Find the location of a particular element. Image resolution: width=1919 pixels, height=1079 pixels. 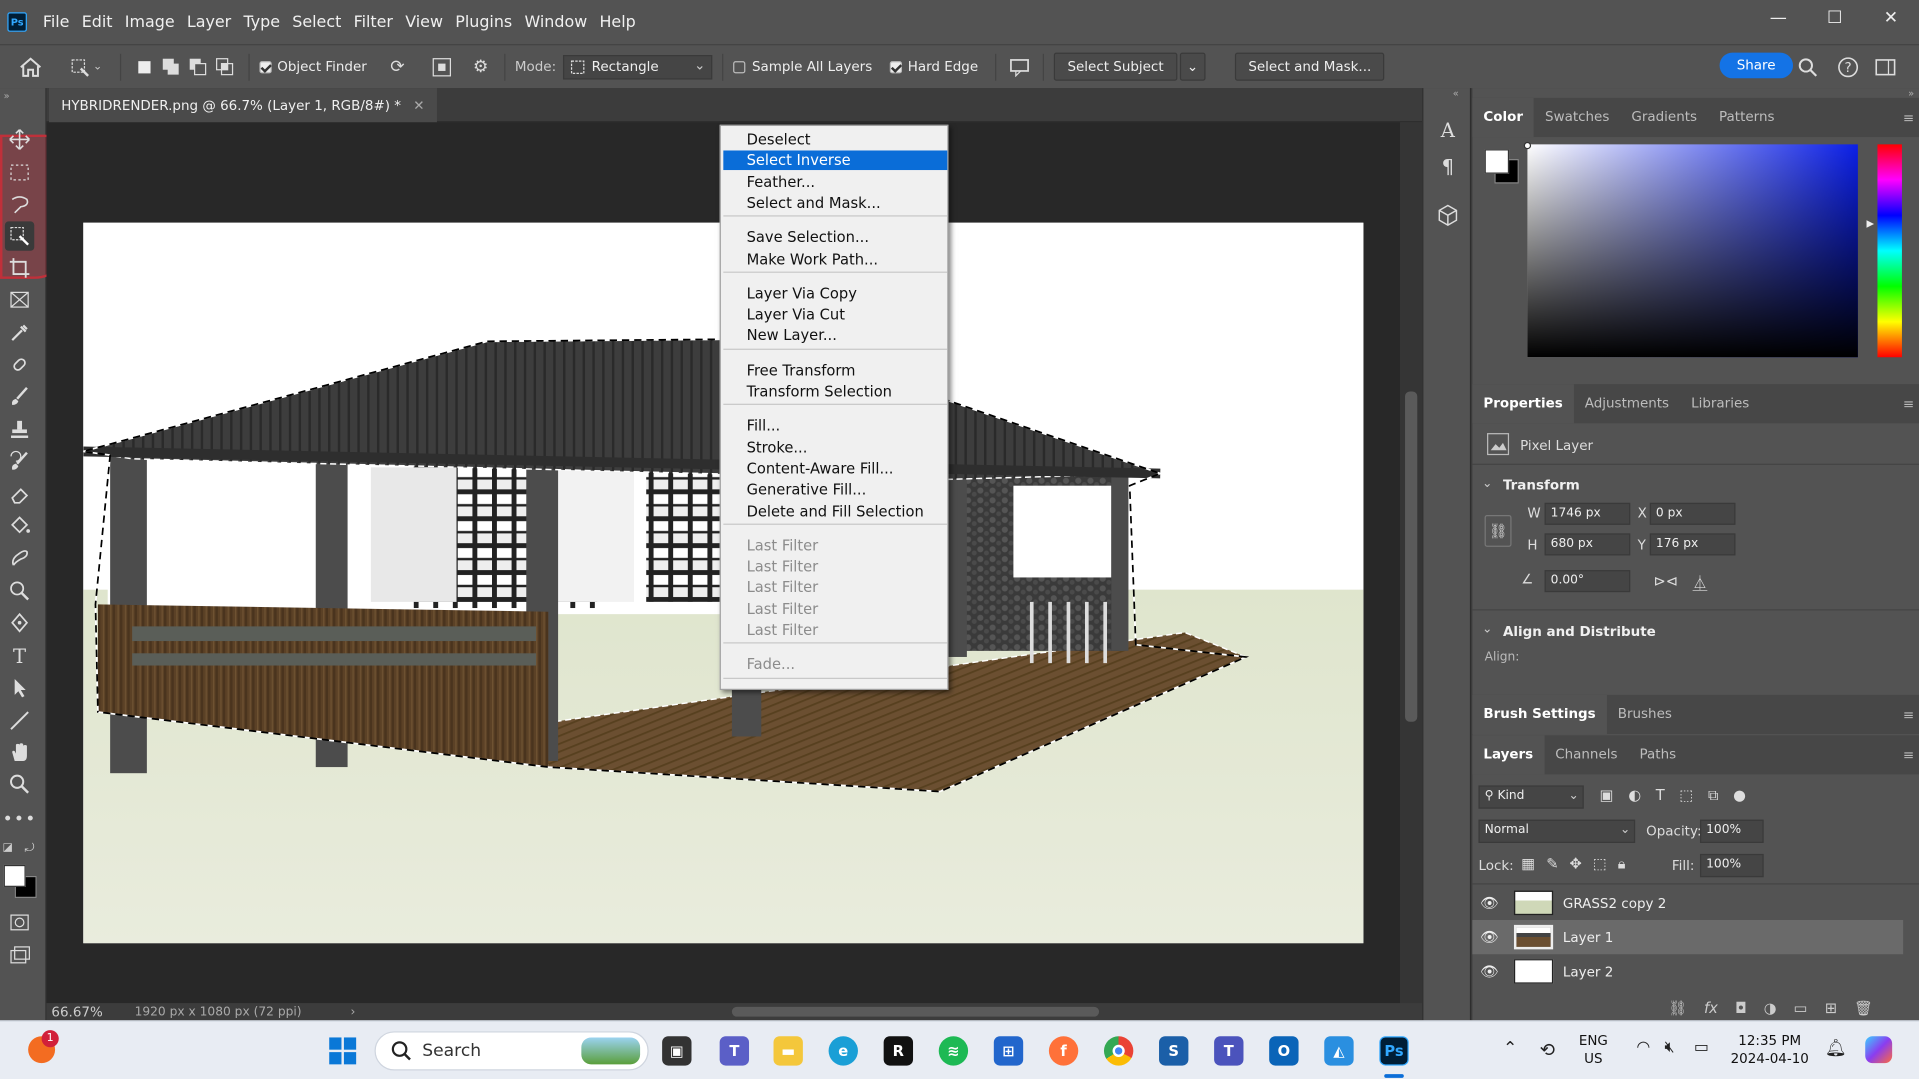

swap-colors-icon: ⤾ is located at coordinates (29, 848).